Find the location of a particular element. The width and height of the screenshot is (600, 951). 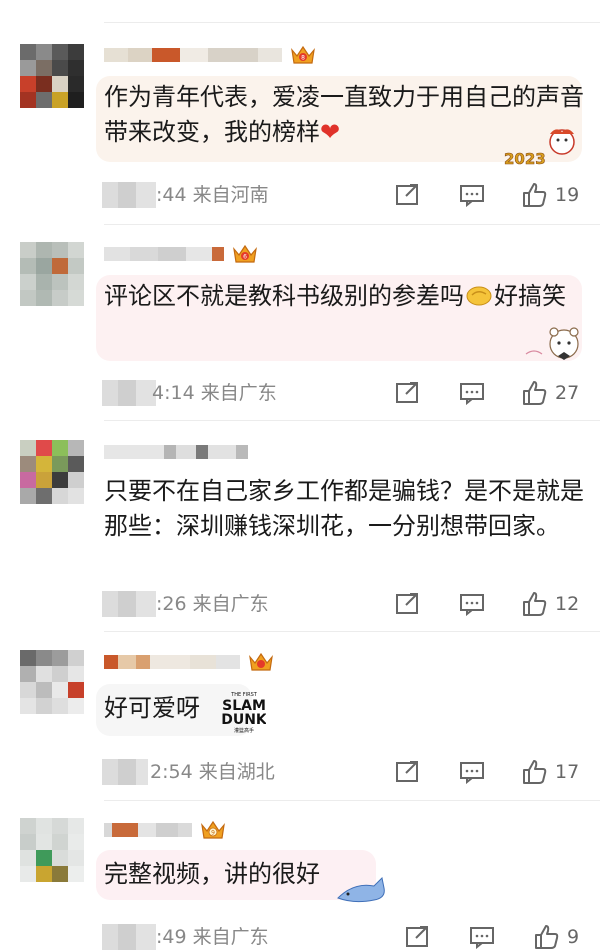

meta-text: :49 来自广东 is located at coordinates (212, 937).